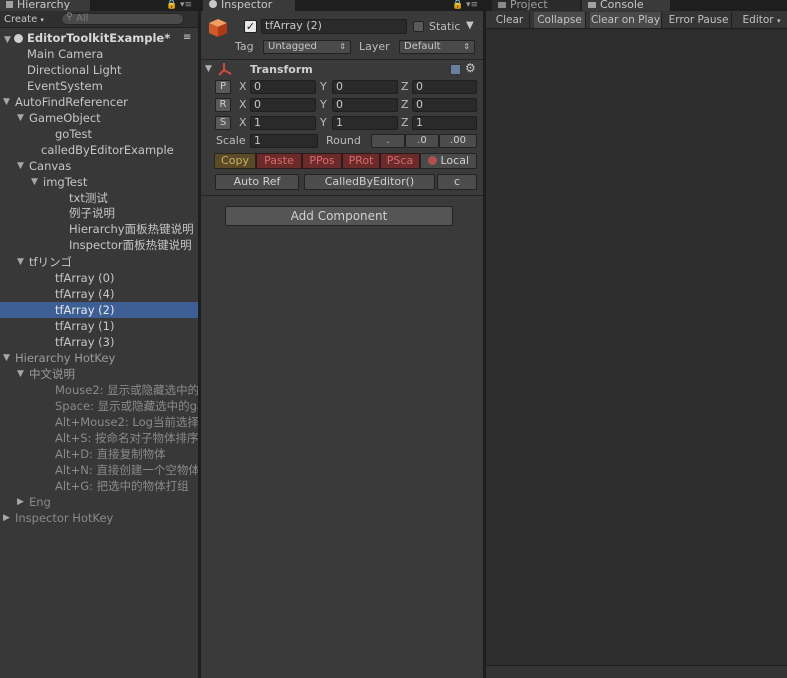 Image resolution: width=787 pixels, height=678 pixels. I want to click on collapse-toggle: Collapse, so click(560, 20).